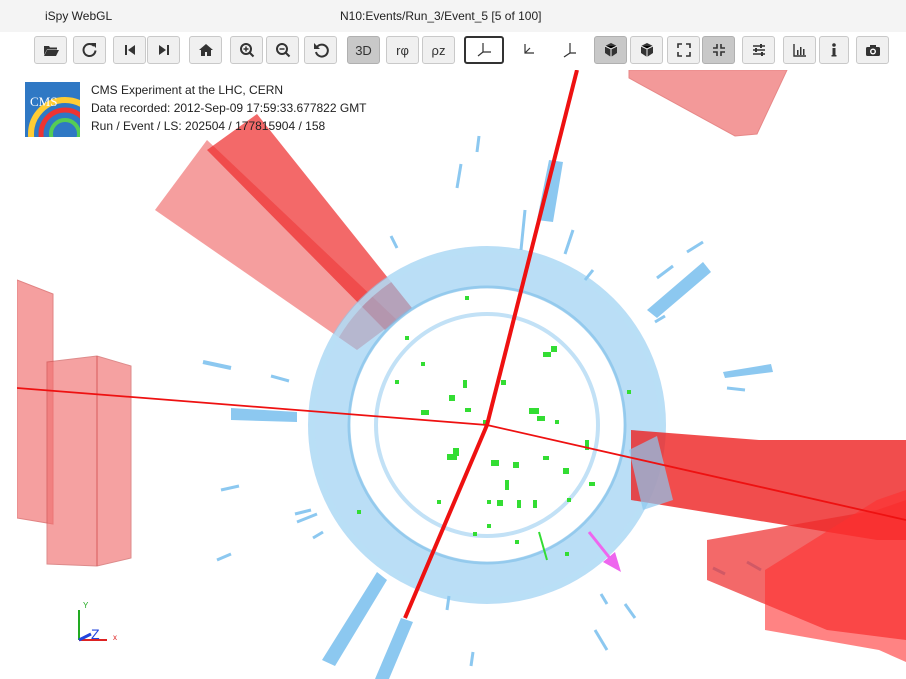 The image size is (906, 679). I want to click on skip-back-icon, so click(129, 50).